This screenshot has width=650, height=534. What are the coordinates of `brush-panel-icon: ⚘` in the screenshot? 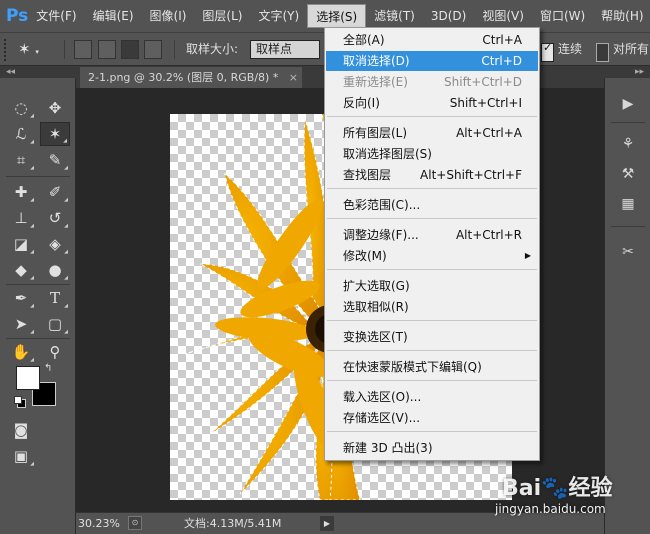 It's located at (628, 144).